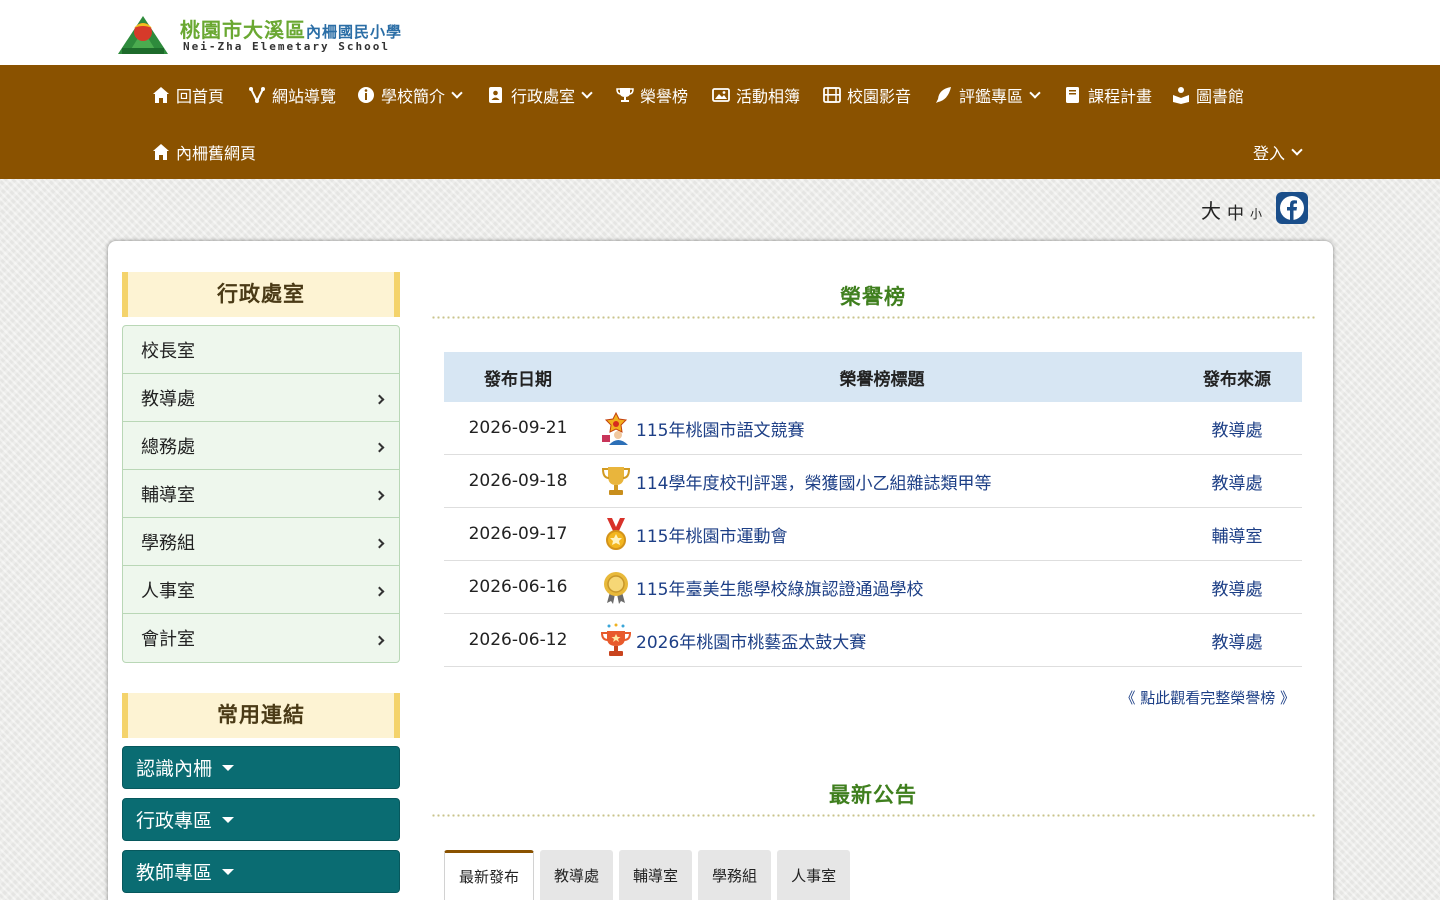 This screenshot has height=900, width=1440. I want to click on facebook-icon, so click(1292, 208).